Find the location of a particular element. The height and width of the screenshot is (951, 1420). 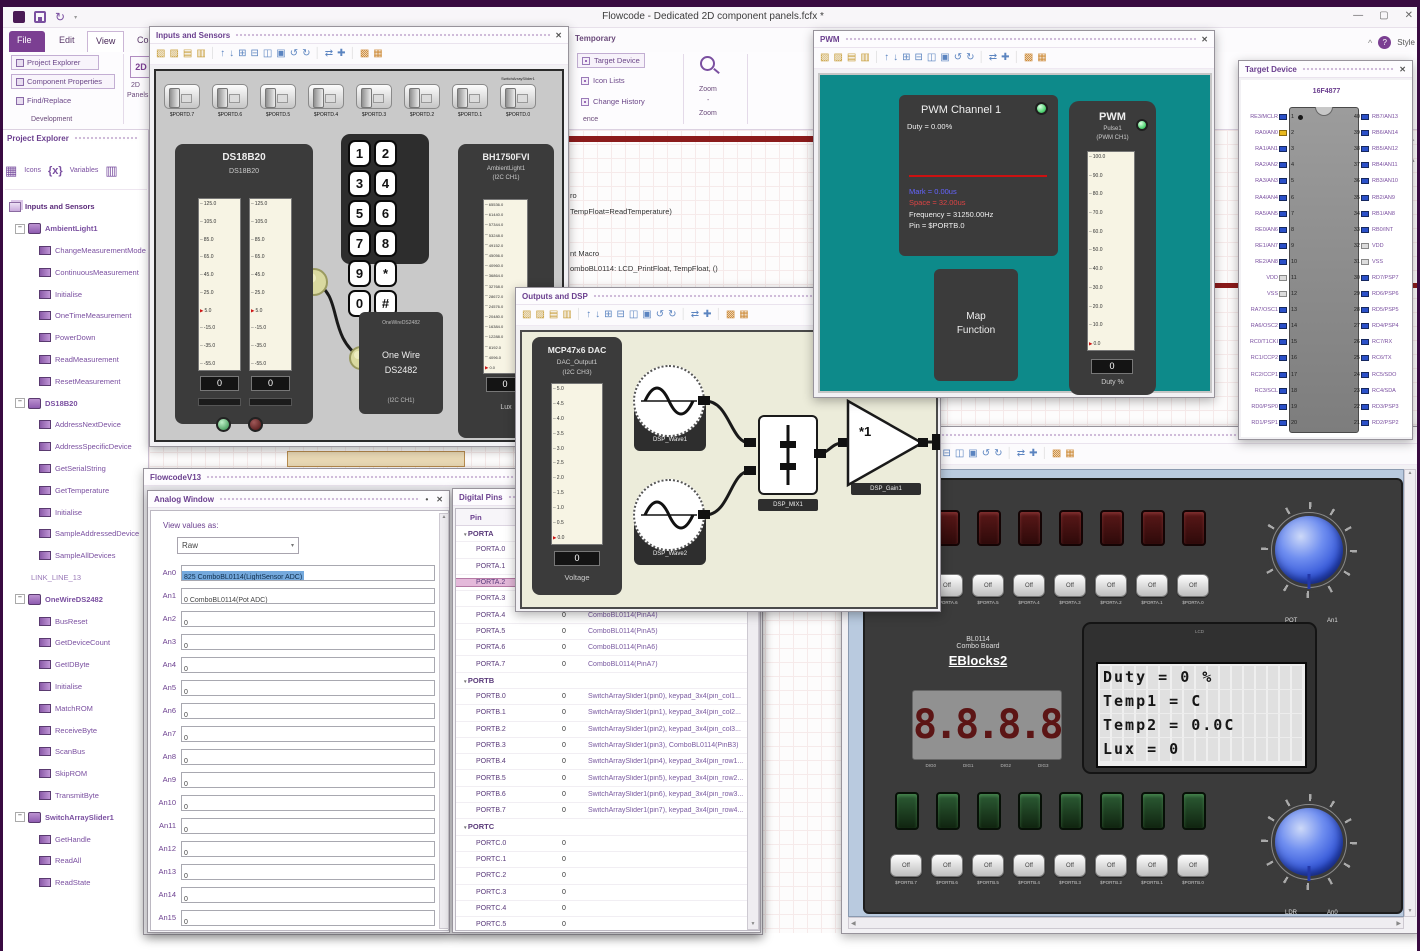

icons-grid-icon: ▦ is located at coordinates (11, 171).